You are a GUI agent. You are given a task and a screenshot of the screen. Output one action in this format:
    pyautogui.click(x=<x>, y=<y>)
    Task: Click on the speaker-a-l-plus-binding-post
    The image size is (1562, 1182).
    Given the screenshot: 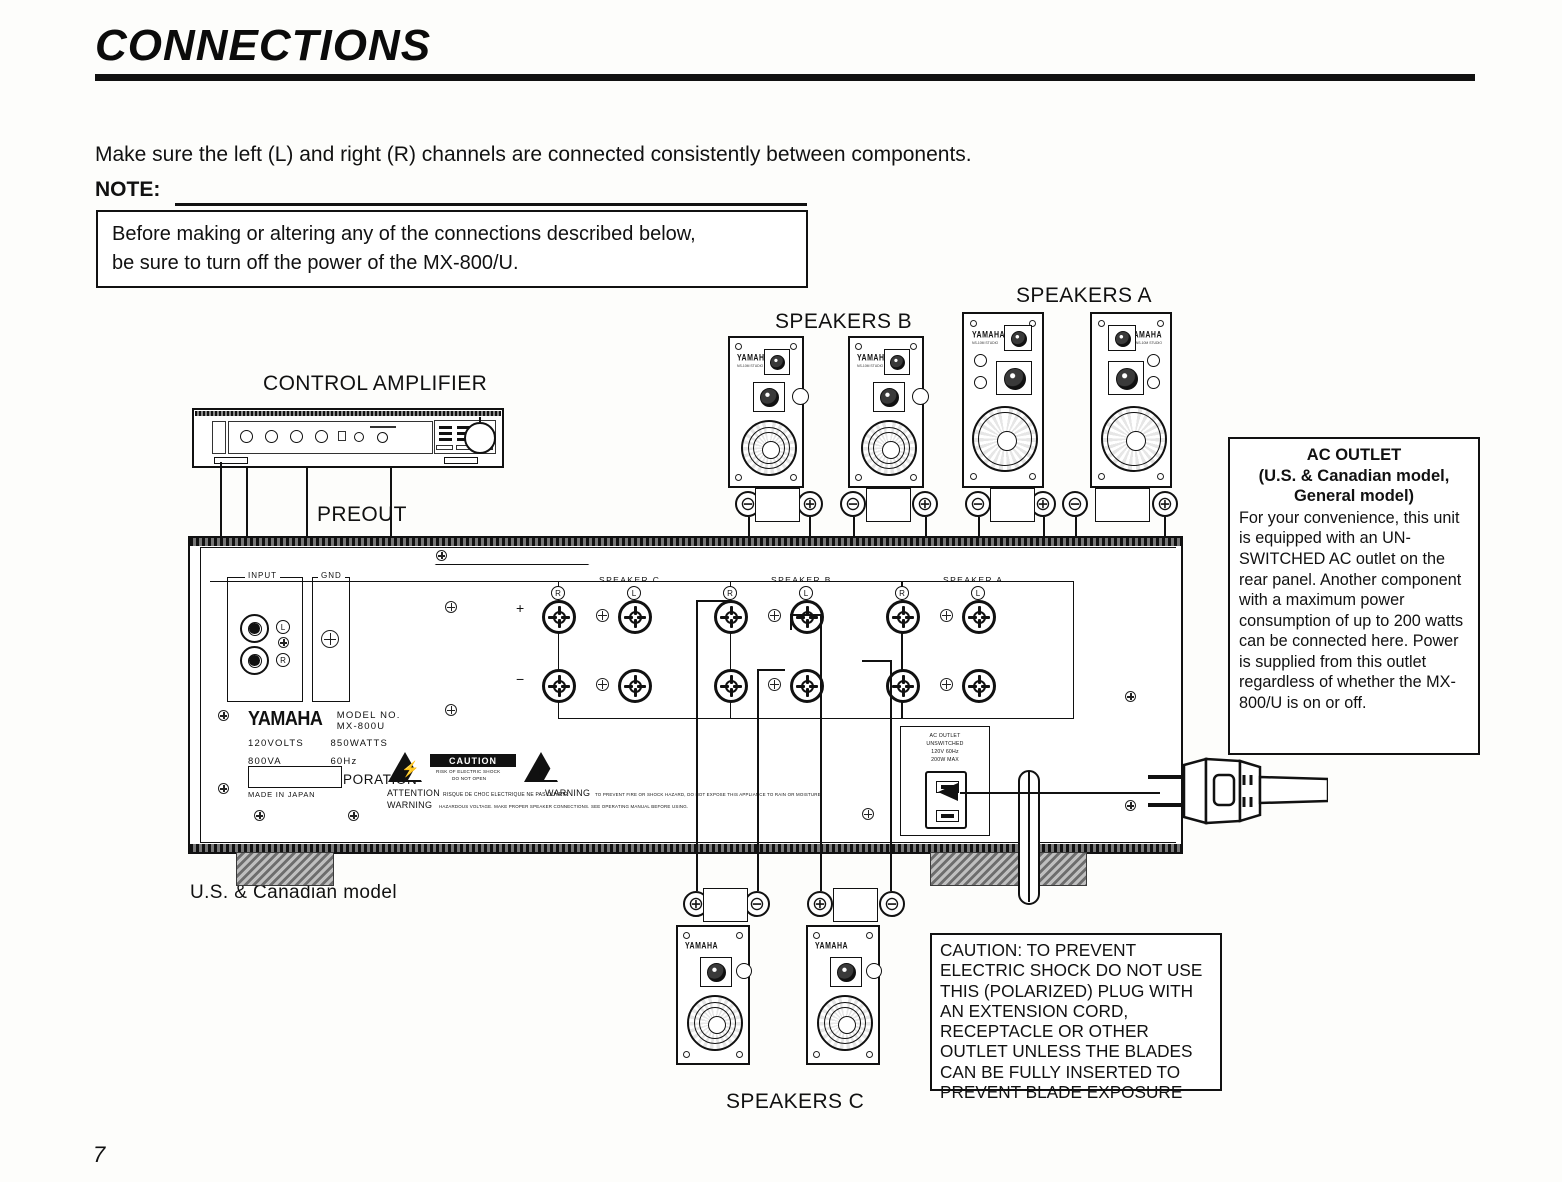 What is the action you would take?
    pyautogui.click(x=979, y=617)
    